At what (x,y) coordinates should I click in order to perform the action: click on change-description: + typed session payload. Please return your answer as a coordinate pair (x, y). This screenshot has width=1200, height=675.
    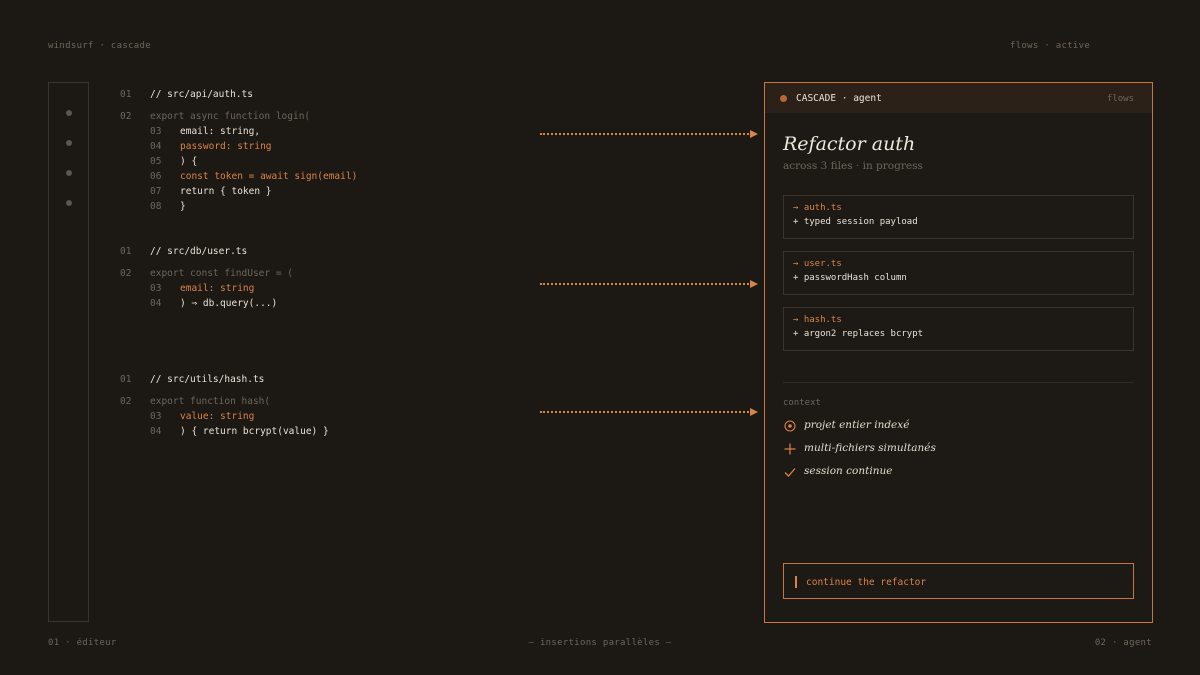
    Looking at the image, I should click on (855, 222).